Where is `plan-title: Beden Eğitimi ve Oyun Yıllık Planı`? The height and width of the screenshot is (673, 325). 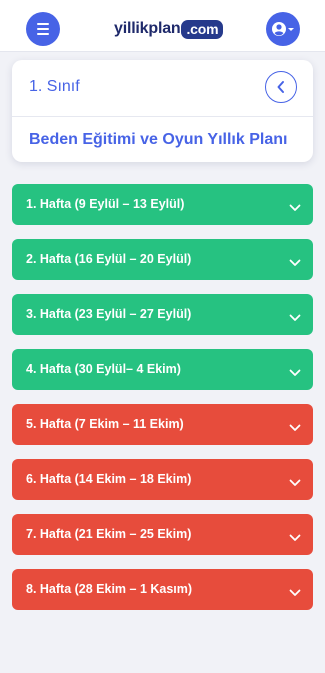 plan-title: Beden Eğitimi ve Oyun Yıllık Planı is located at coordinates (158, 139).